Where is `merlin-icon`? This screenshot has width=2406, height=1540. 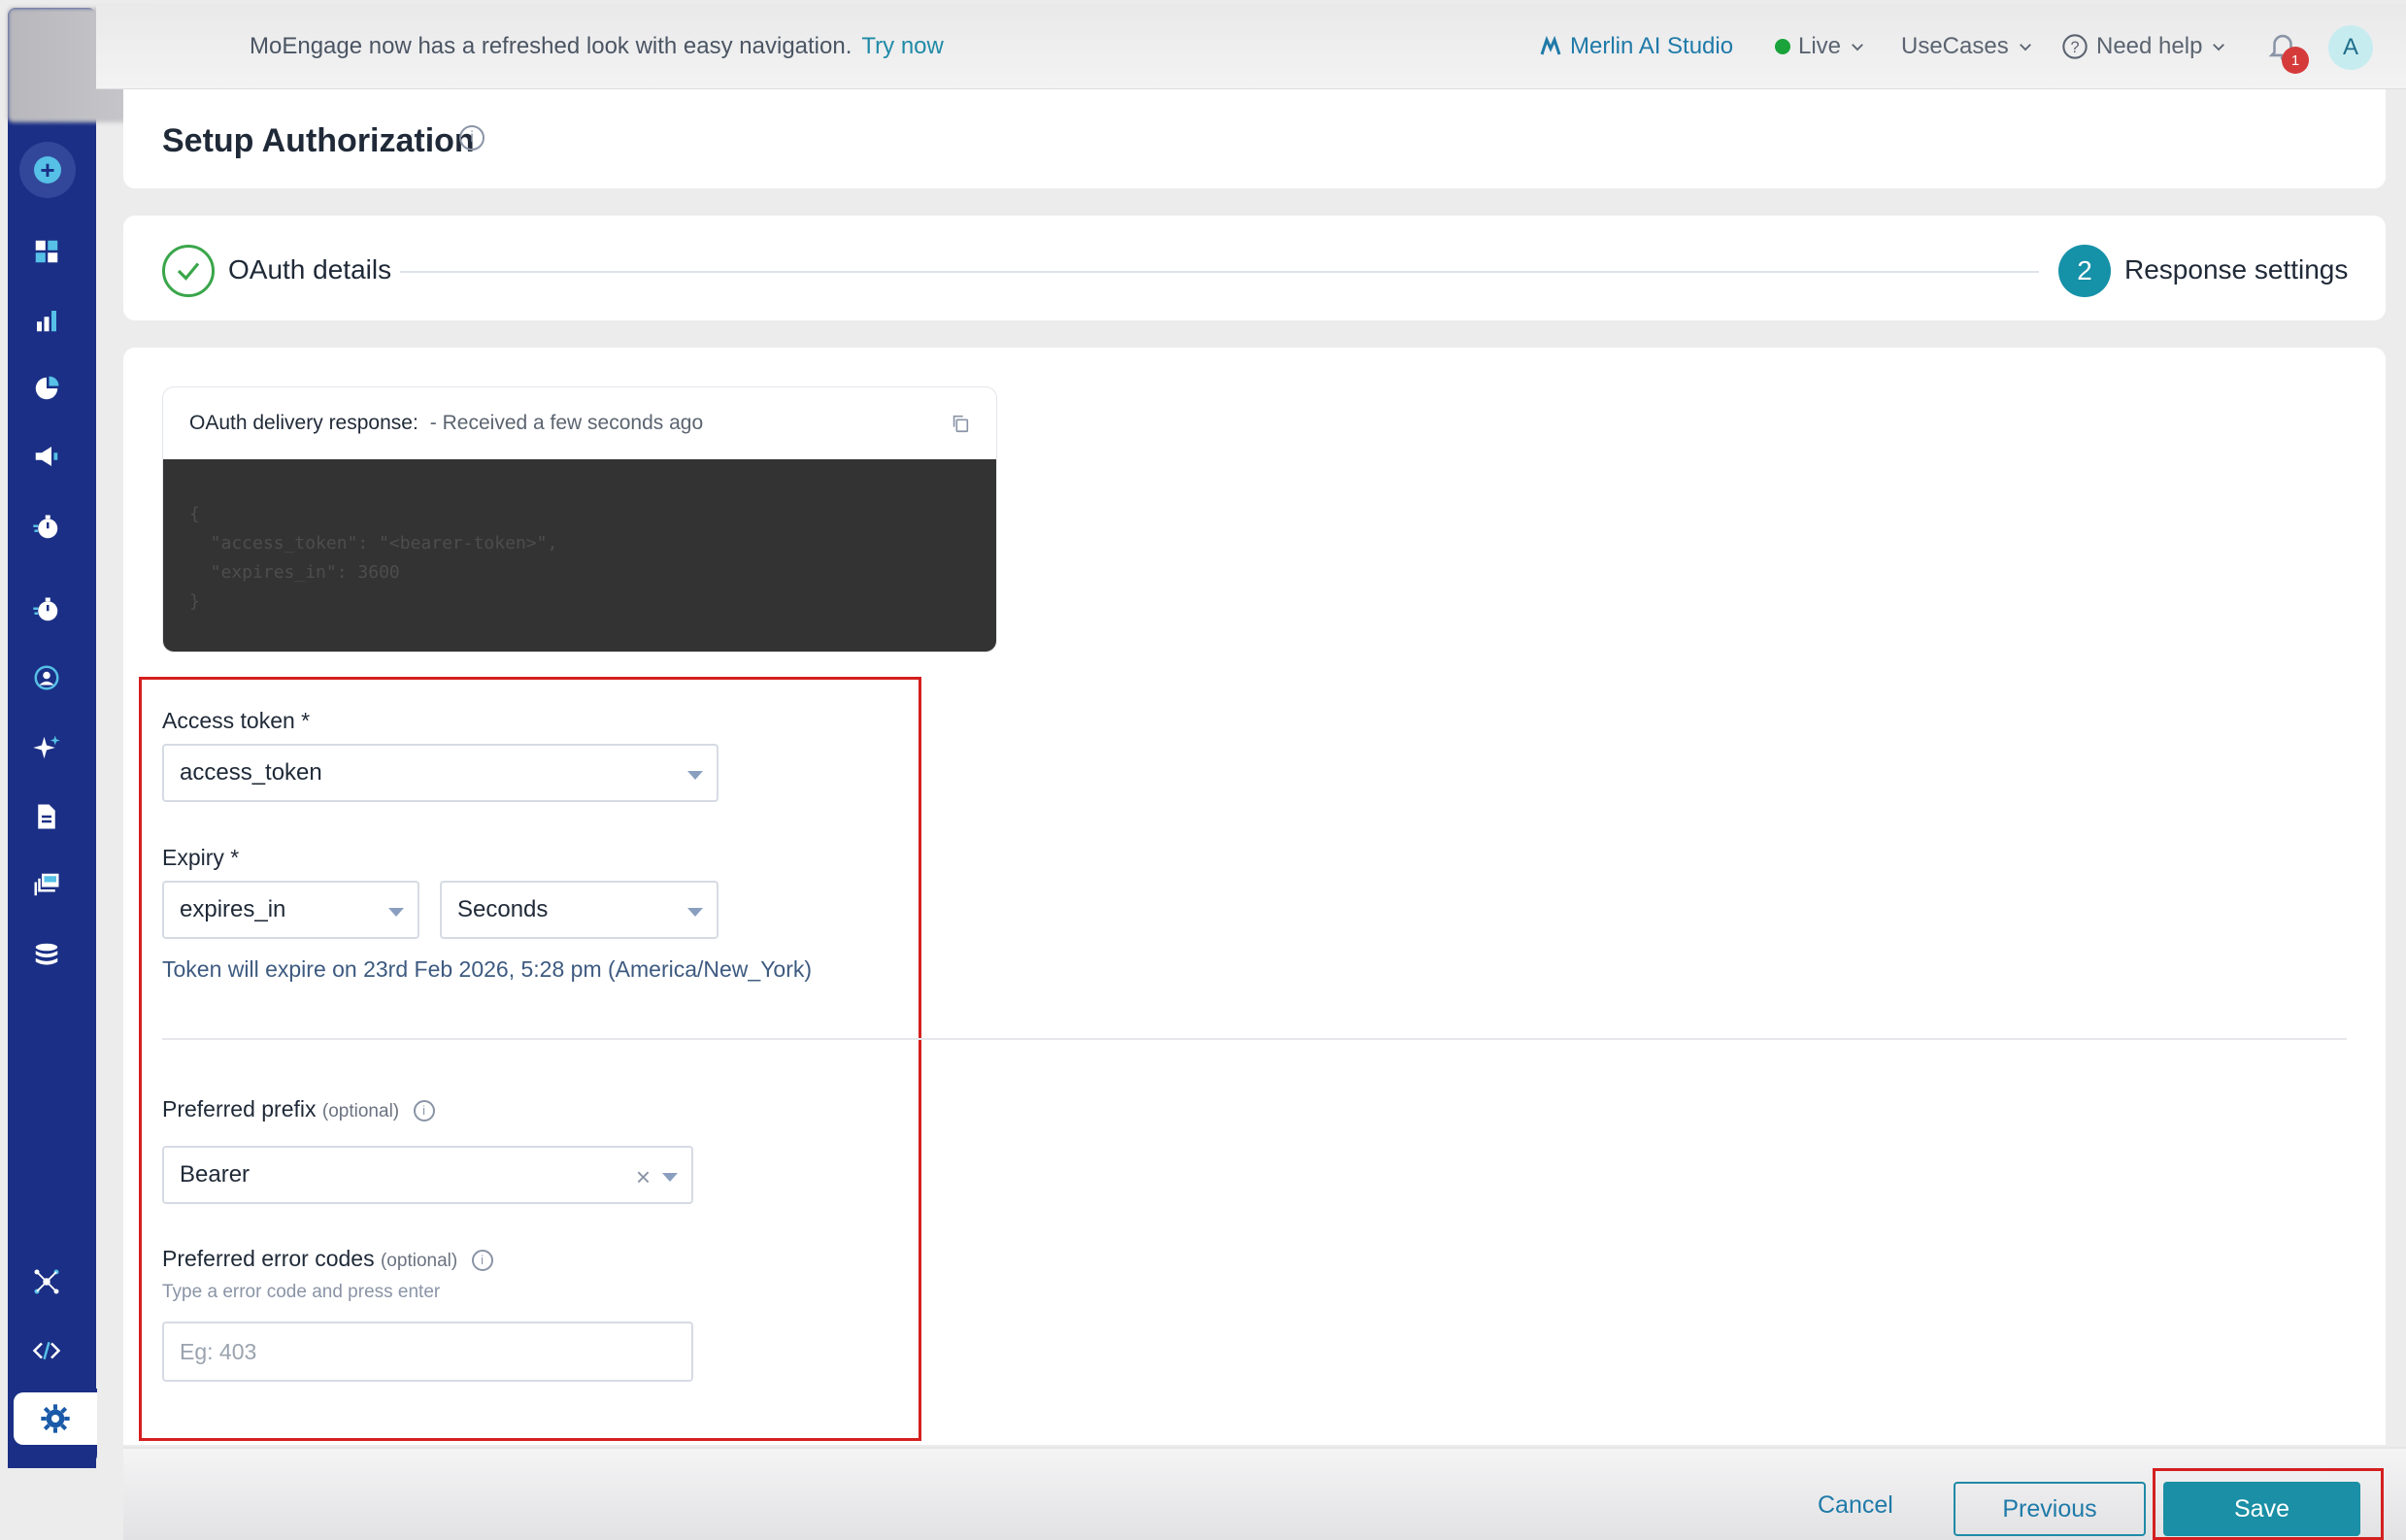
merlin-icon is located at coordinates (1550, 45).